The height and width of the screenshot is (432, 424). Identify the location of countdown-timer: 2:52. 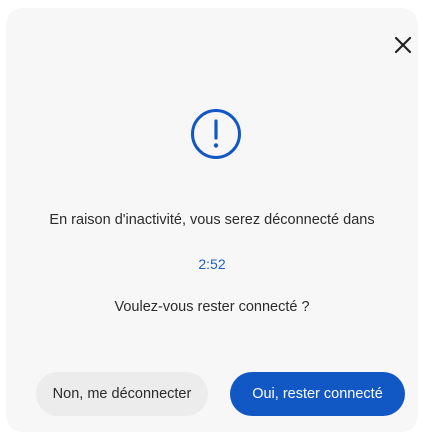
(212, 264).